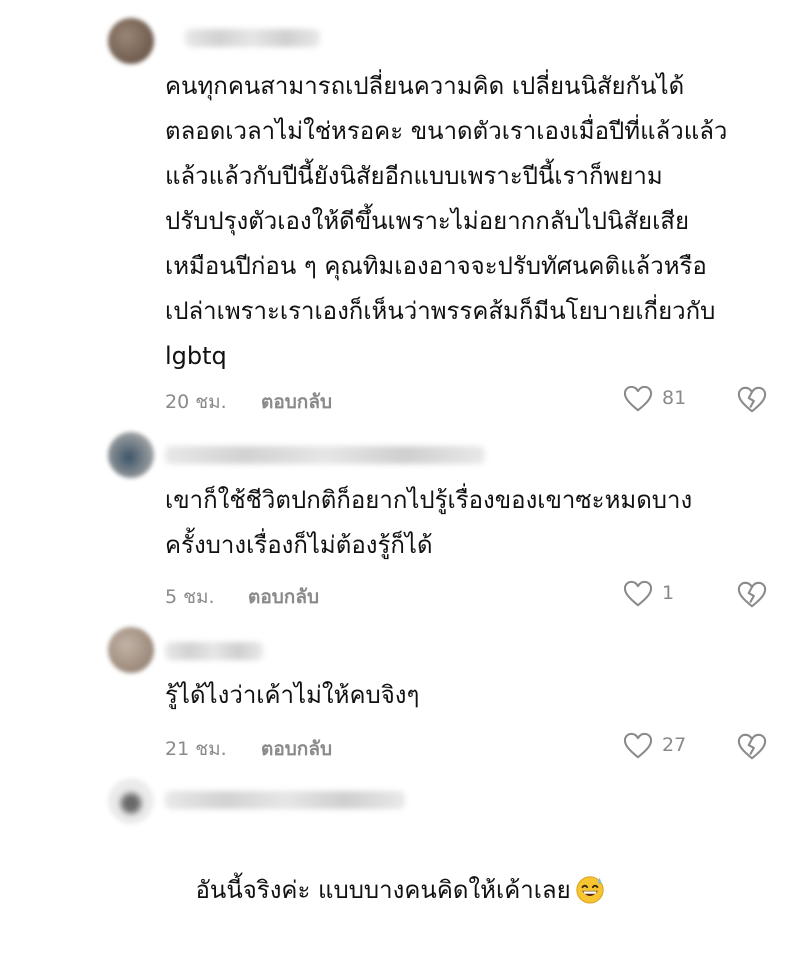 The image size is (800, 958). I want to click on like-count: 81, so click(674, 398).